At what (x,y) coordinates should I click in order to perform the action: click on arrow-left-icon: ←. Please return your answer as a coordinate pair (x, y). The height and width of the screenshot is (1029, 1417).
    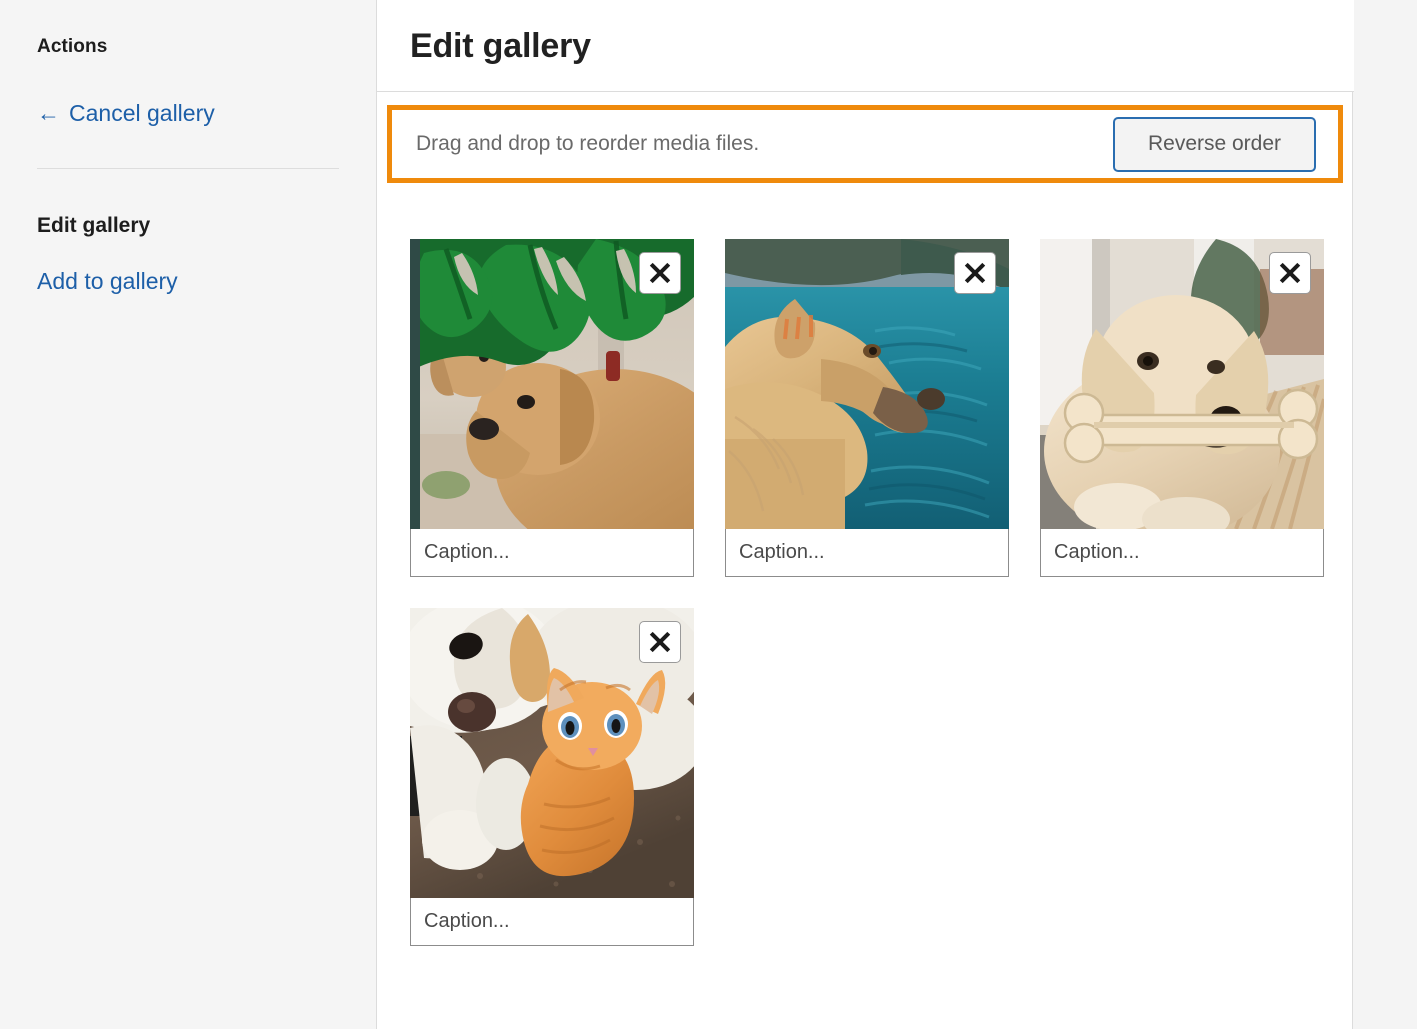
    Looking at the image, I should click on (48, 112).